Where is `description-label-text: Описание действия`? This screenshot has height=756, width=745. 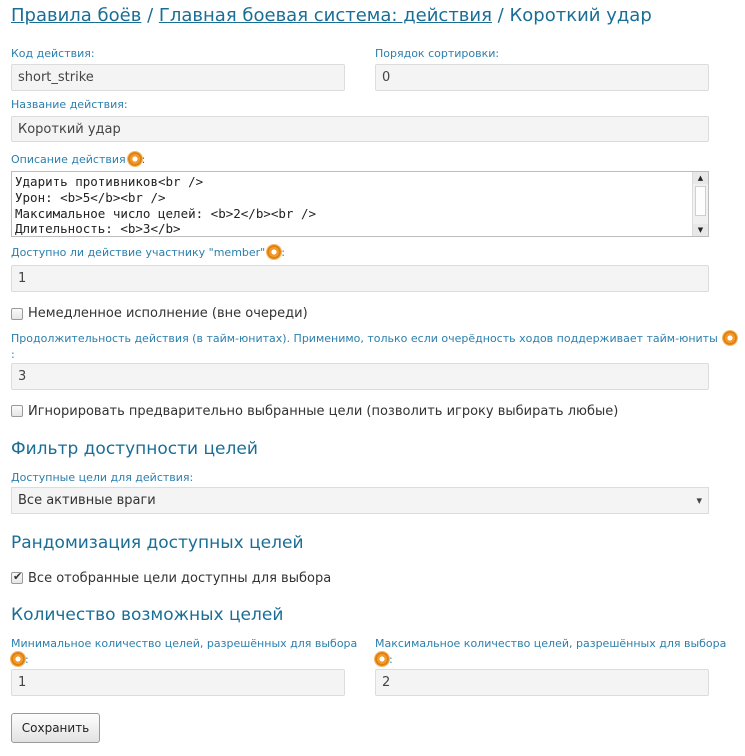
description-label-text: Описание действия is located at coordinates (68, 159).